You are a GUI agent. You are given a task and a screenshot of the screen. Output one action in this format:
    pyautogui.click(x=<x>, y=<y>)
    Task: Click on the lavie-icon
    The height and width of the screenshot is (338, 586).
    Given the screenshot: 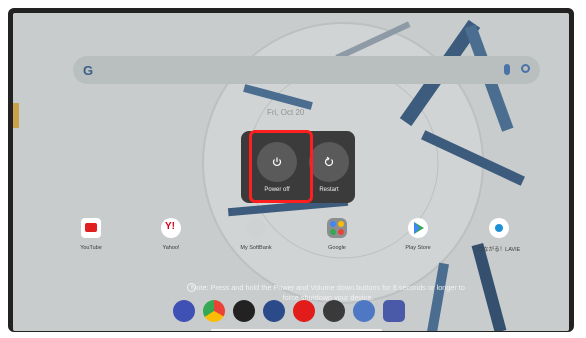 What is the action you would take?
    pyautogui.click(x=499, y=228)
    